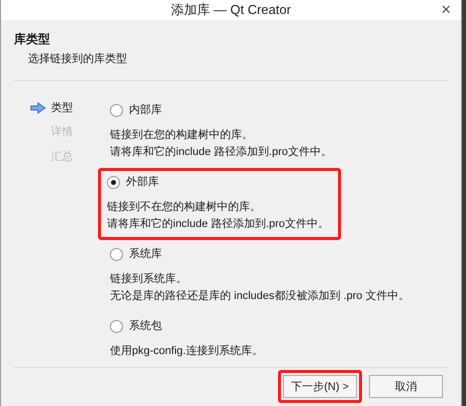 Image resolution: width=466 pixels, height=406 pixels. What do you see at coordinates (149, 279) in the screenshot?
I see `option-description: 链接到系统库。` at bounding box center [149, 279].